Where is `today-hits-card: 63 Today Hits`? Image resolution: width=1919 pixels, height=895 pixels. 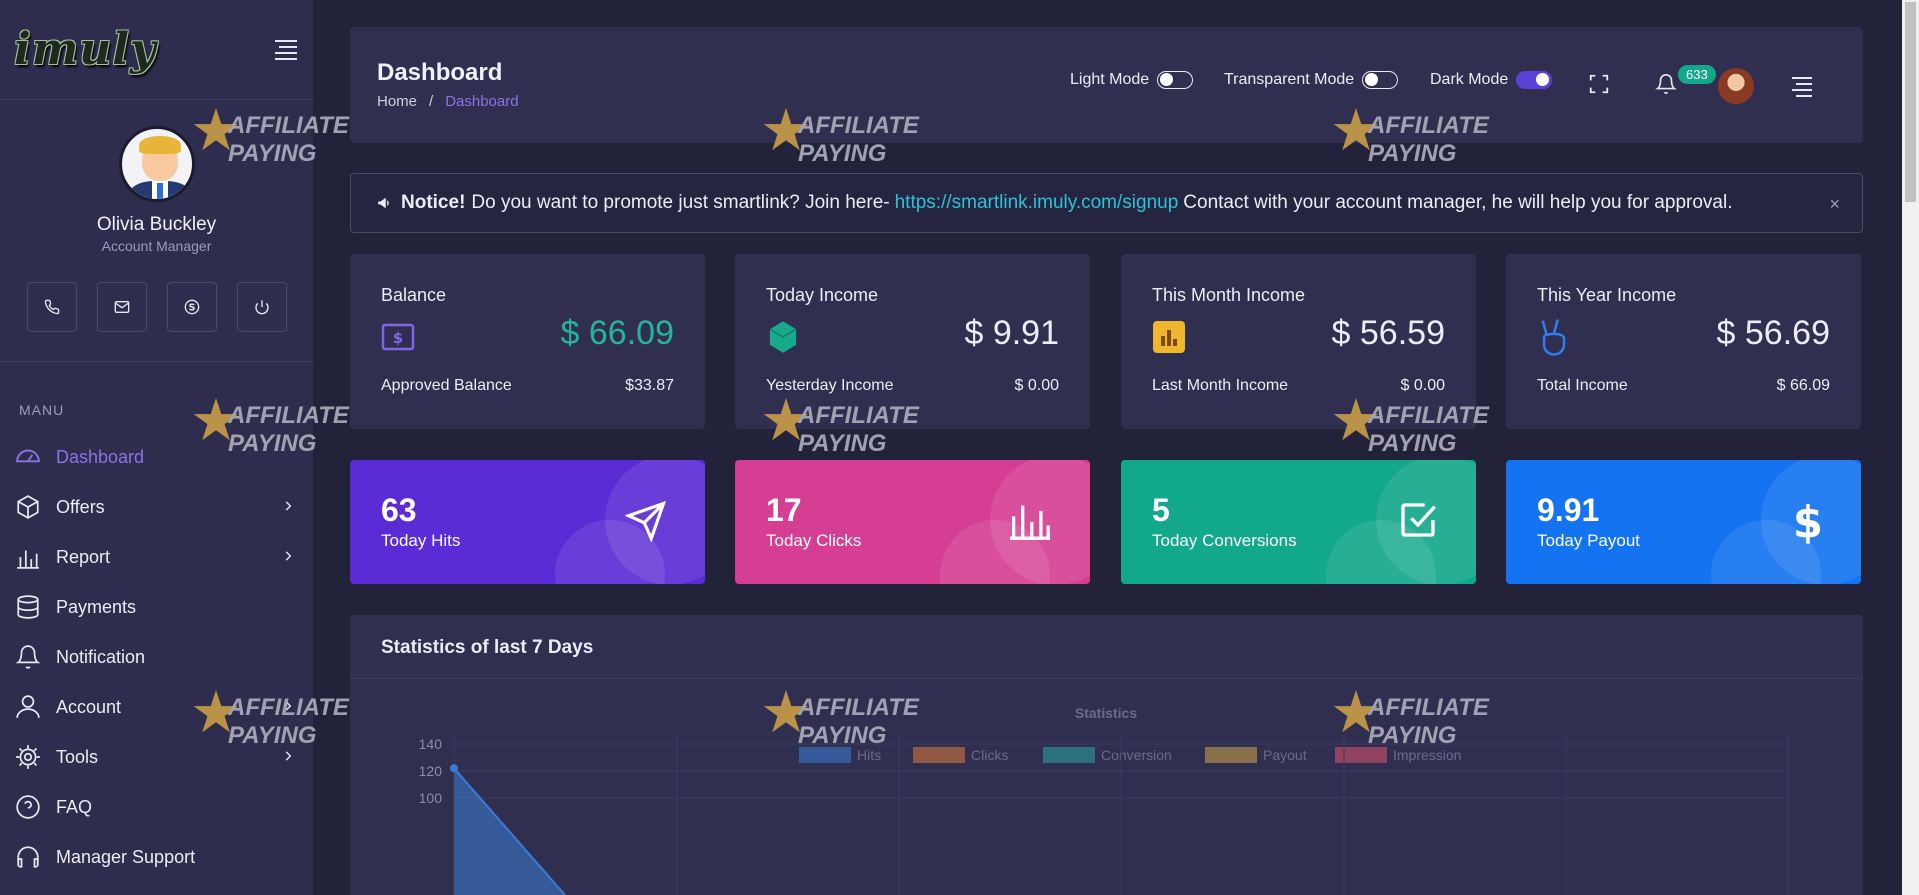 today-hits-card: 63 Today Hits is located at coordinates (527, 522).